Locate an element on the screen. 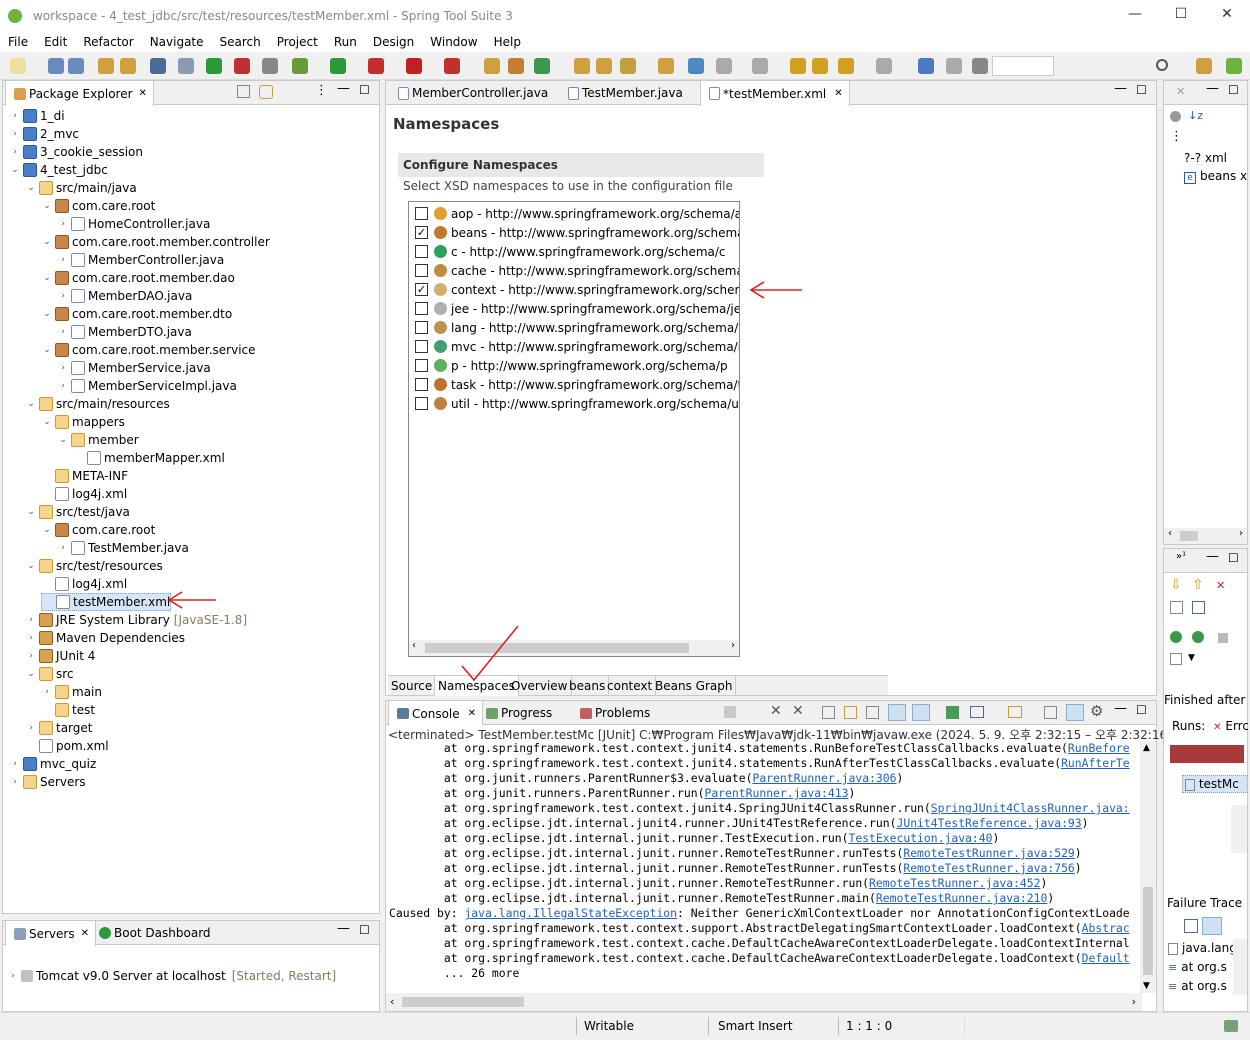 Image resolution: width=1250 pixels, height=1040 pixels. arrow-to-context is located at coordinates (775, 290).